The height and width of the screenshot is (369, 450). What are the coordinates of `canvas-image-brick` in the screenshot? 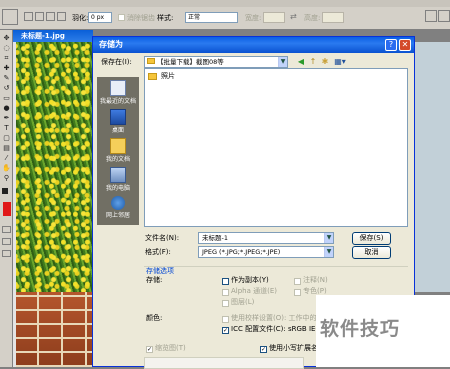 It's located at (53, 329).